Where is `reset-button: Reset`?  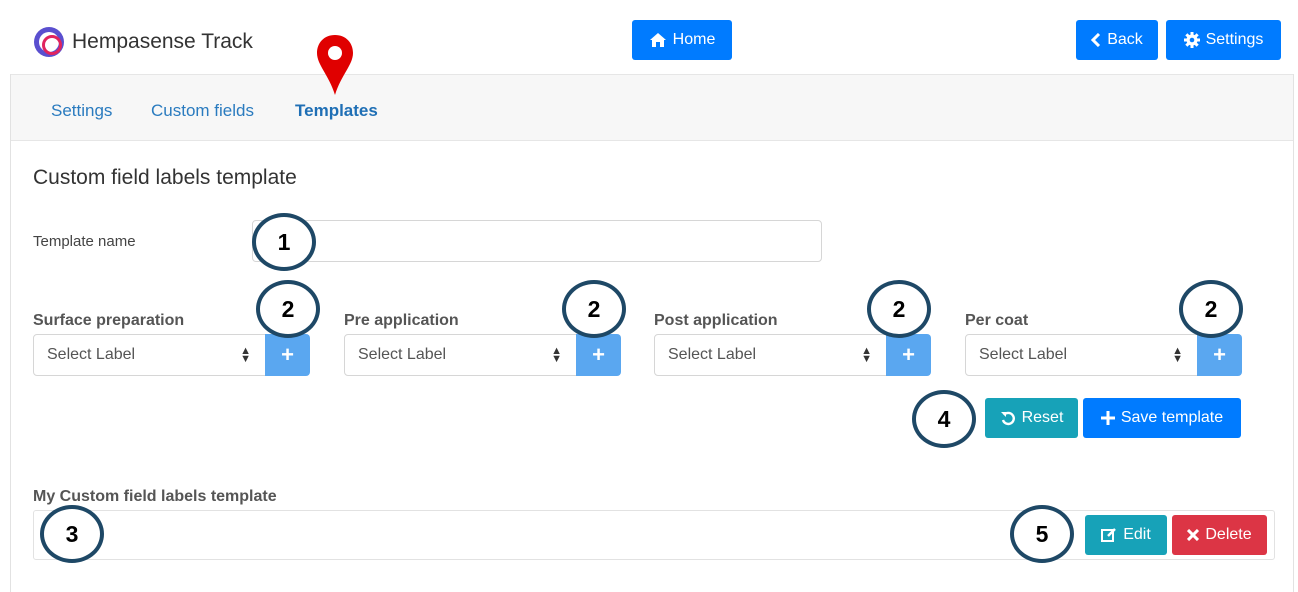
reset-button: Reset is located at coordinates (1031, 418).